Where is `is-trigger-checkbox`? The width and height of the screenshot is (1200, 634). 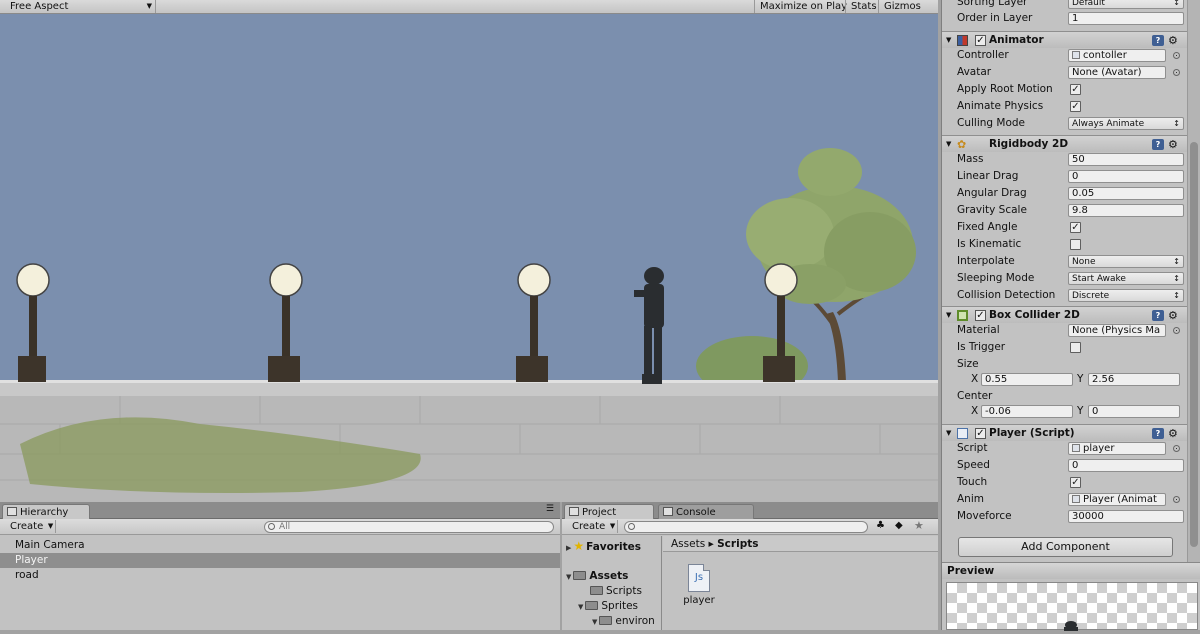 is-trigger-checkbox is located at coordinates (1075, 347).